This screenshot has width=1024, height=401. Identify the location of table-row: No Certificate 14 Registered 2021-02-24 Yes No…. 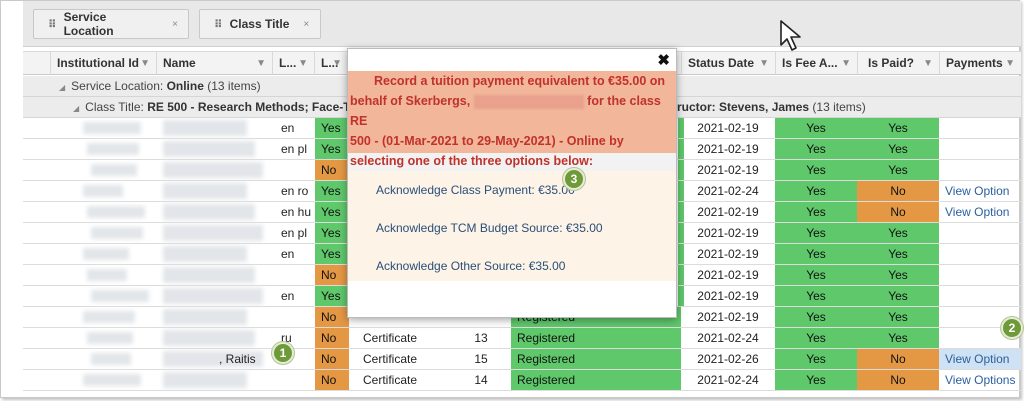
(522, 380).